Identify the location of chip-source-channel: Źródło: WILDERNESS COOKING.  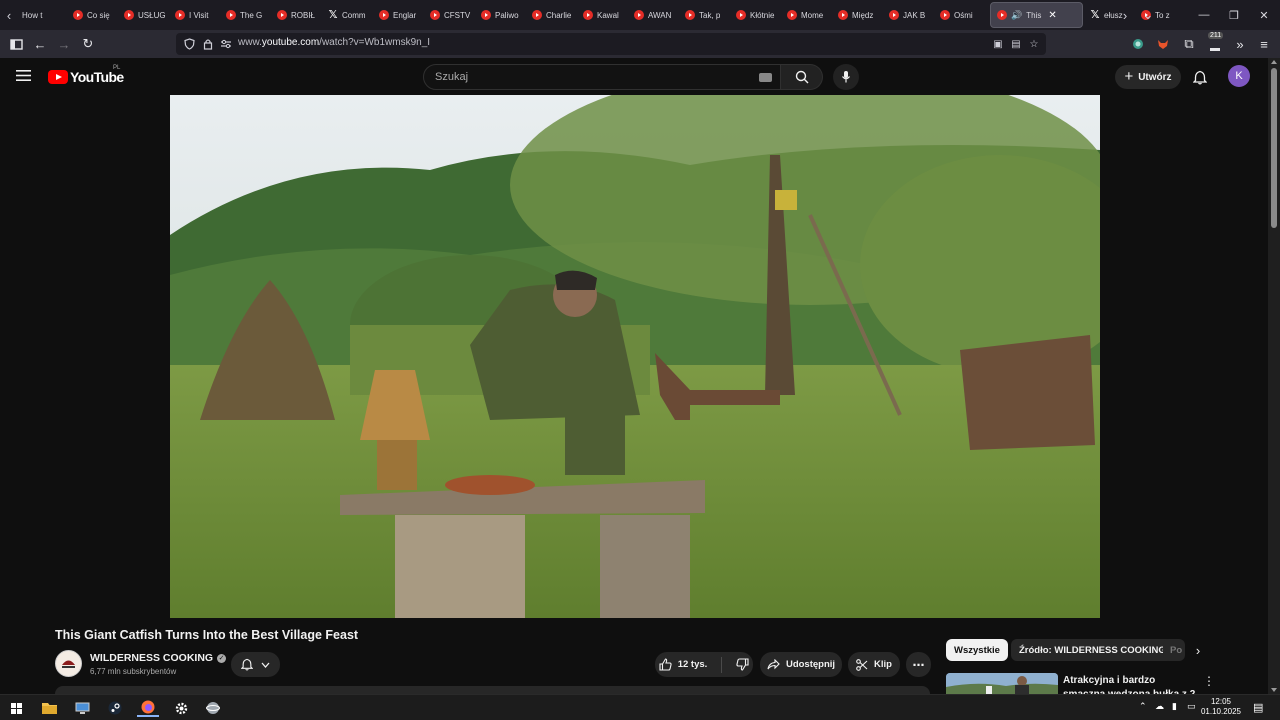
(1092, 650).